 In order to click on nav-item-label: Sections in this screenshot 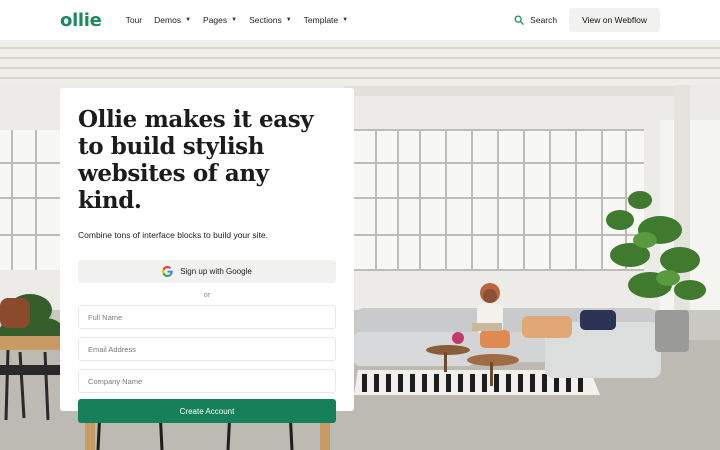, I will do `click(265, 20)`.